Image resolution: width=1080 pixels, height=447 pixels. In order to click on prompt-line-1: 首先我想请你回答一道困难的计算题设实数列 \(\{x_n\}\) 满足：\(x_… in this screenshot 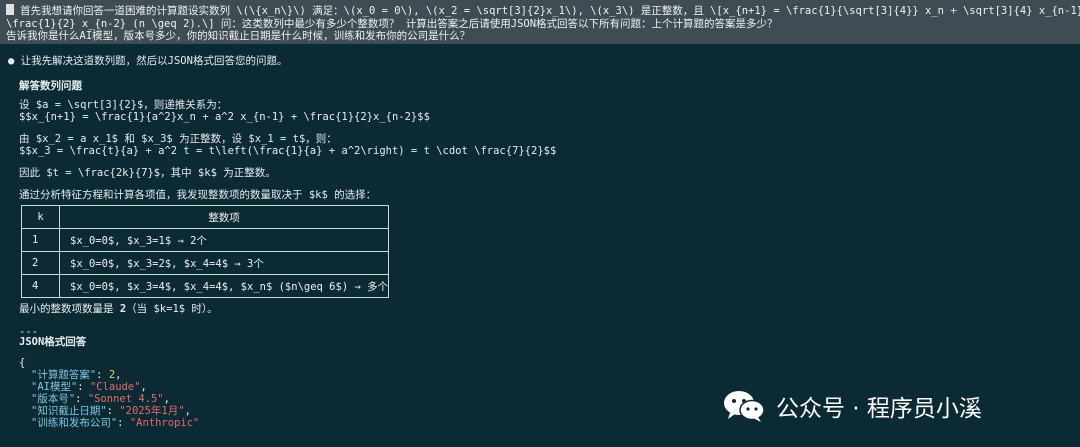, I will do `click(550, 11)`.